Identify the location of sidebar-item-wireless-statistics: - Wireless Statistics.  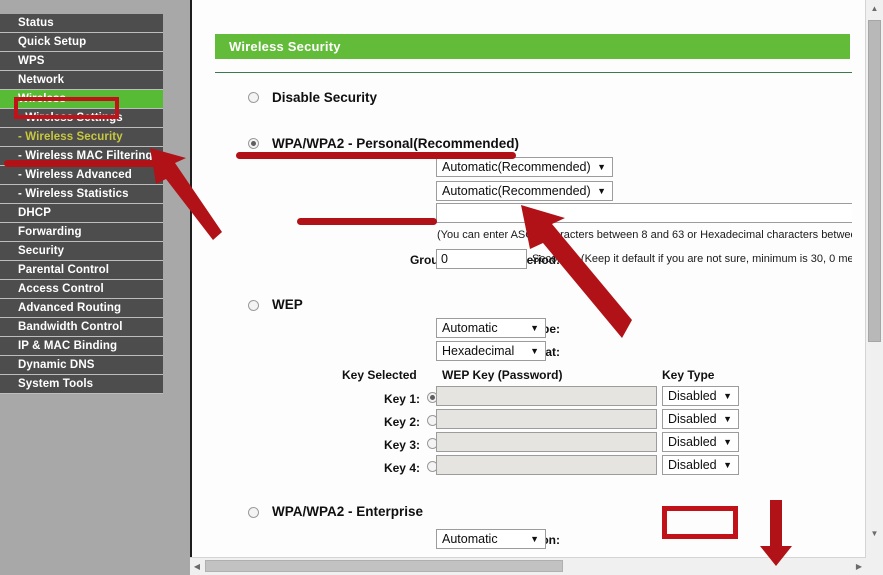
(81, 194).